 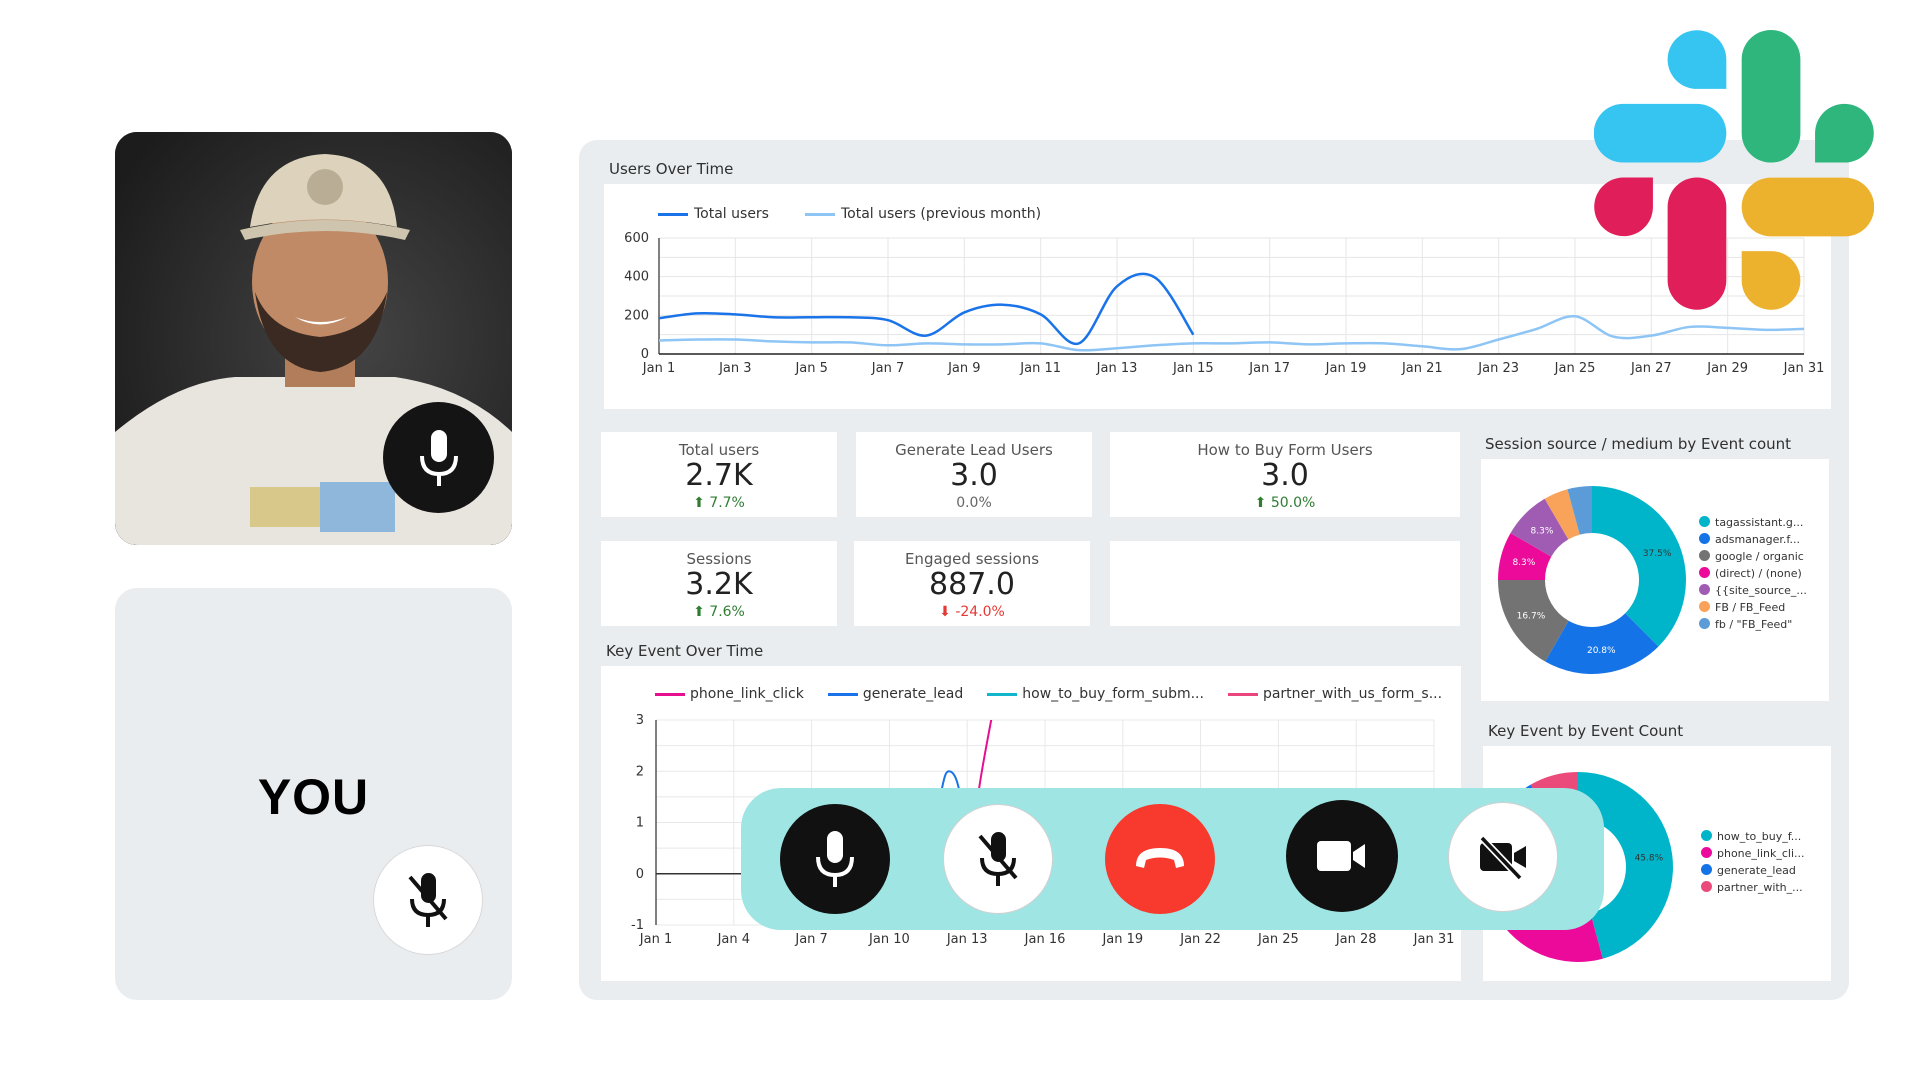 I want to click on session-source-donut: 37.5% 20.8% 16.7% 8.3% 8.3%, so click(x=1592, y=580).